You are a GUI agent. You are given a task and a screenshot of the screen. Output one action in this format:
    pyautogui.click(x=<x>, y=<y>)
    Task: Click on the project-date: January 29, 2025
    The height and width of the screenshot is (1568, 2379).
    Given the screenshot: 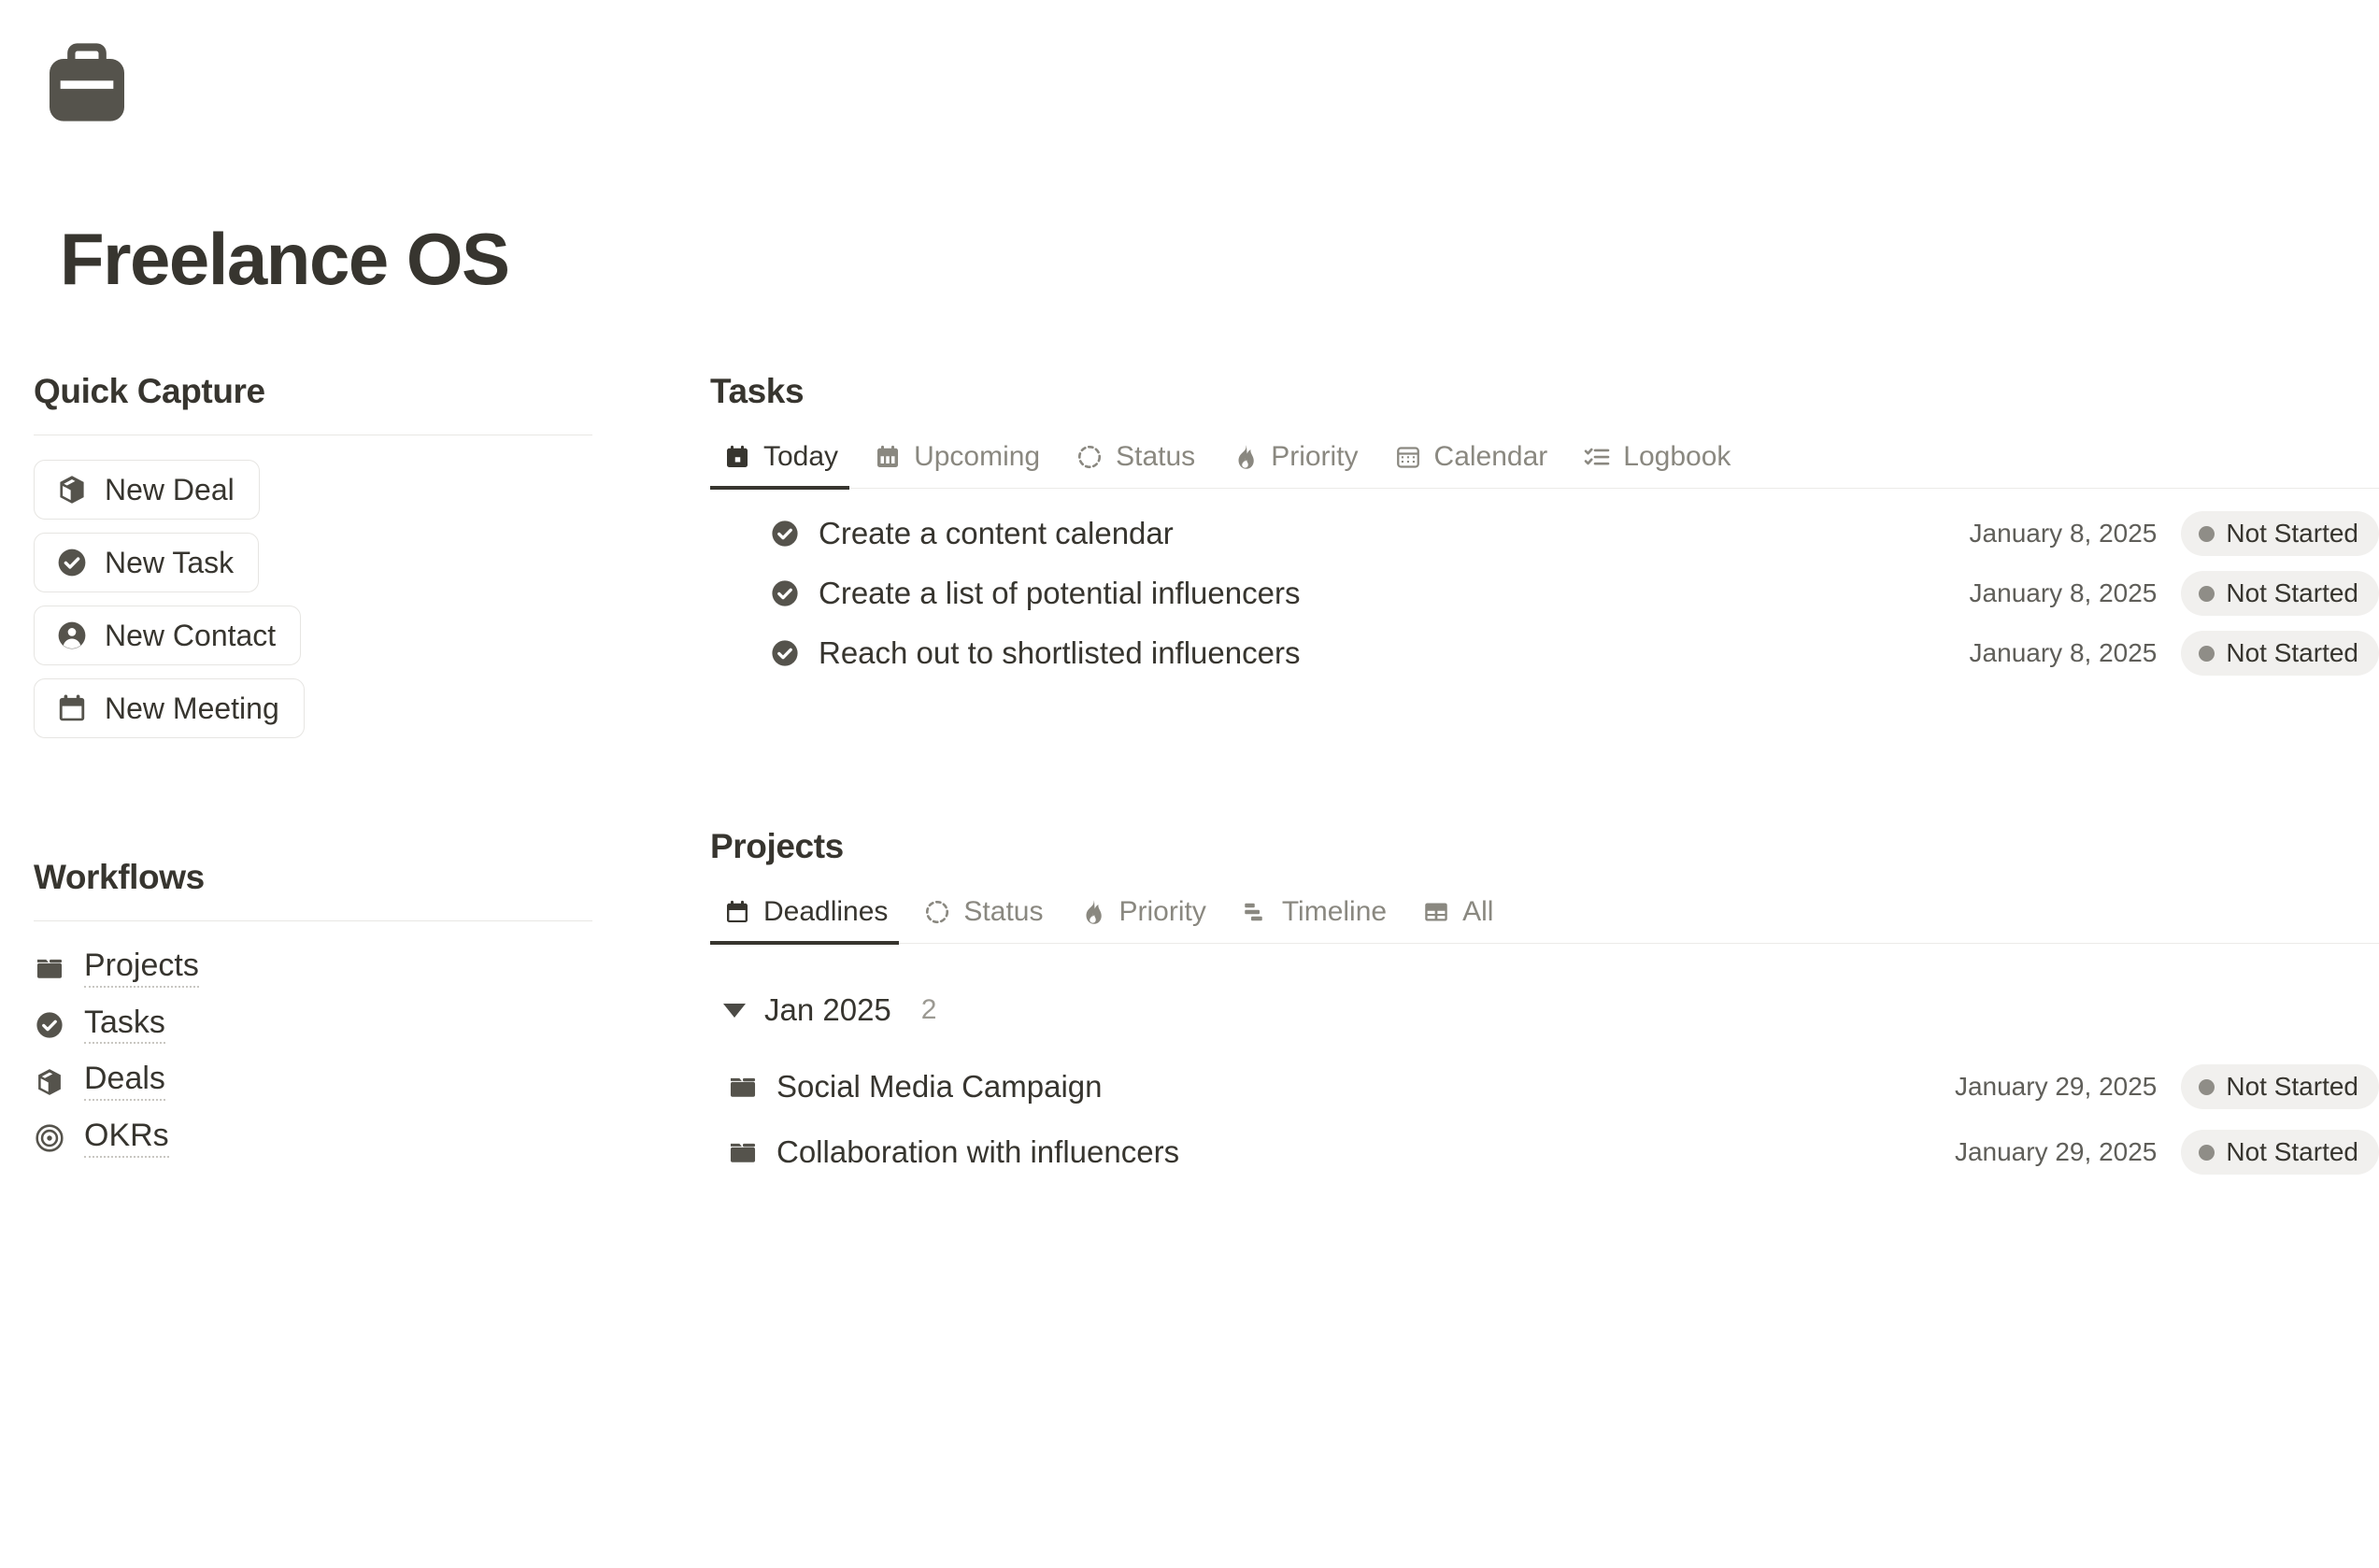 What is the action you would take?
    pyautogui.click(x=2056, y=1086)
    